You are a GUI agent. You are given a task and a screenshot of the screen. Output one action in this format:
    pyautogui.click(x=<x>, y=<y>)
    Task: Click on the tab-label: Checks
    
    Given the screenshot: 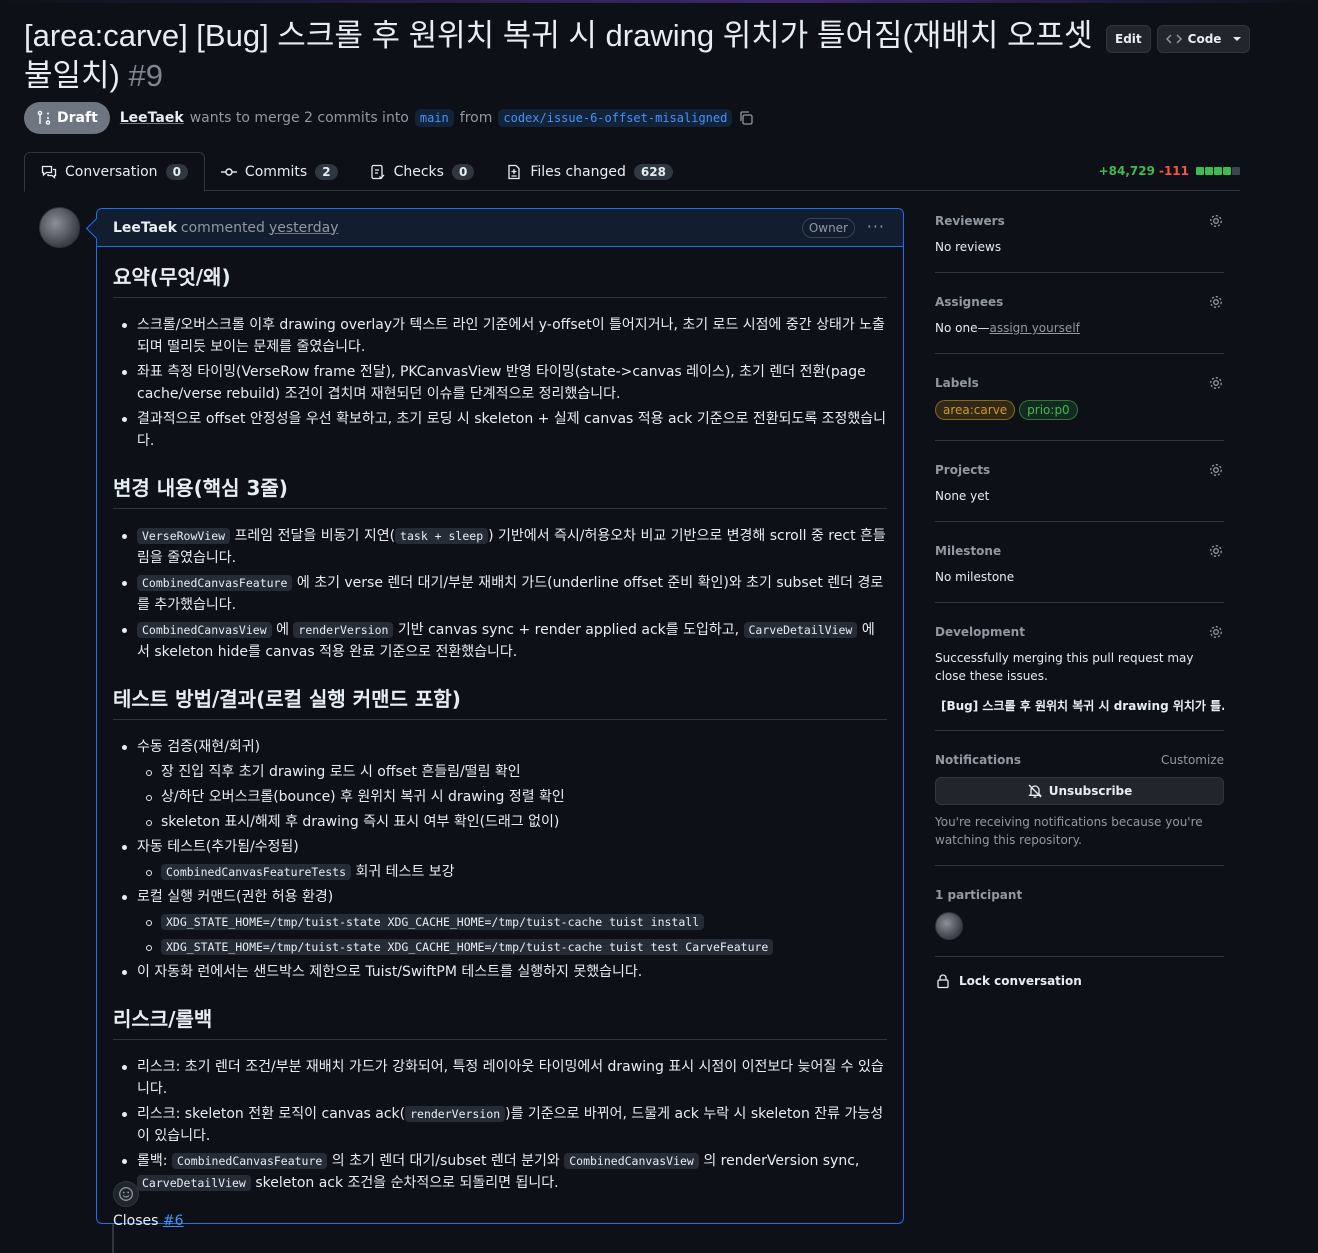 What is the action you would take?
    pyautogui.click(x=418, y=171)
    